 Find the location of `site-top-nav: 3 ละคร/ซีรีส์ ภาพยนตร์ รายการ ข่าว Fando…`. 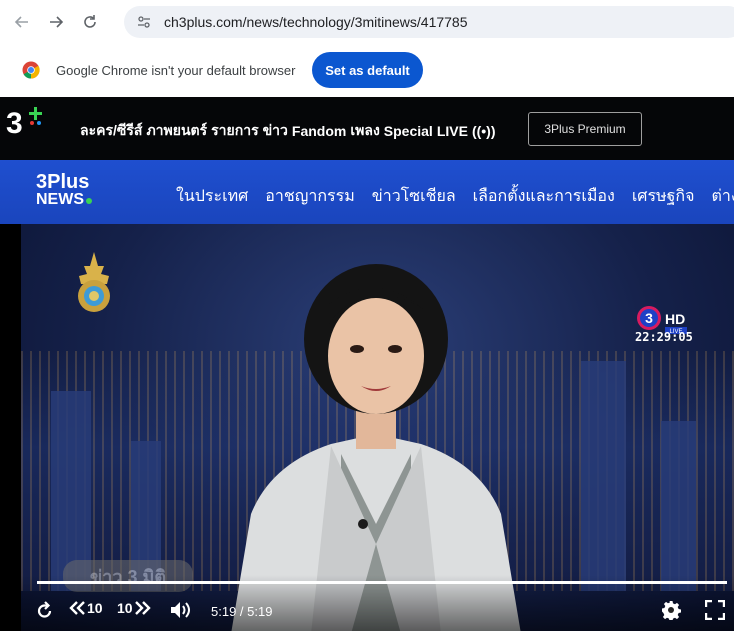

site-top-nav: 3 ละคร/ซีรีส์ ภาพยนตร์ รายการ ข่าว Fando… is located at coordinates (367, 128).